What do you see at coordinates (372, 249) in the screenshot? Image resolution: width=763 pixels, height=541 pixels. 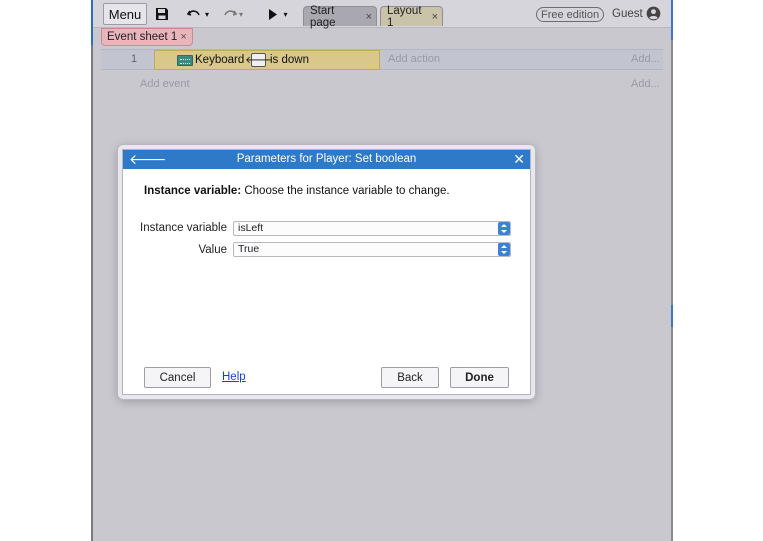 I see `value-select: True` at bounding box center [372, 249].